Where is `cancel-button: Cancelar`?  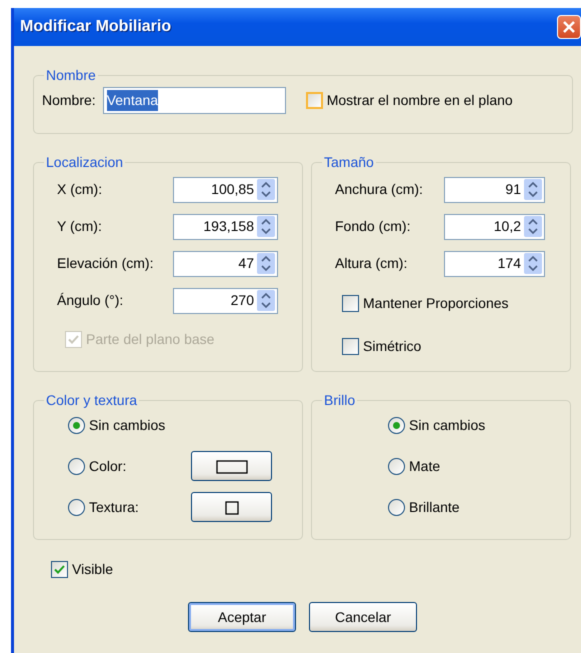 cancel-button: Cancelar is located at coordinates (363, 617).